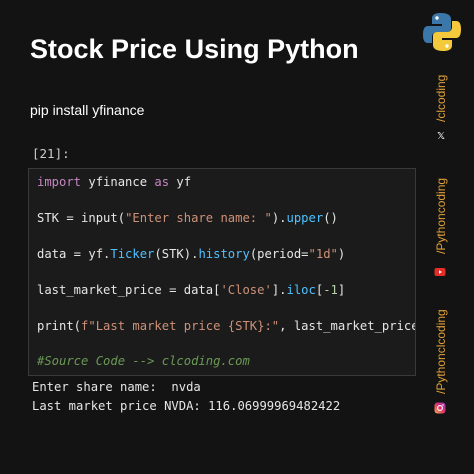 The image size is (474, 474). Describe the element at coordinates (162, 182) in the screenshot. I see `code-keyword: as` at that location.